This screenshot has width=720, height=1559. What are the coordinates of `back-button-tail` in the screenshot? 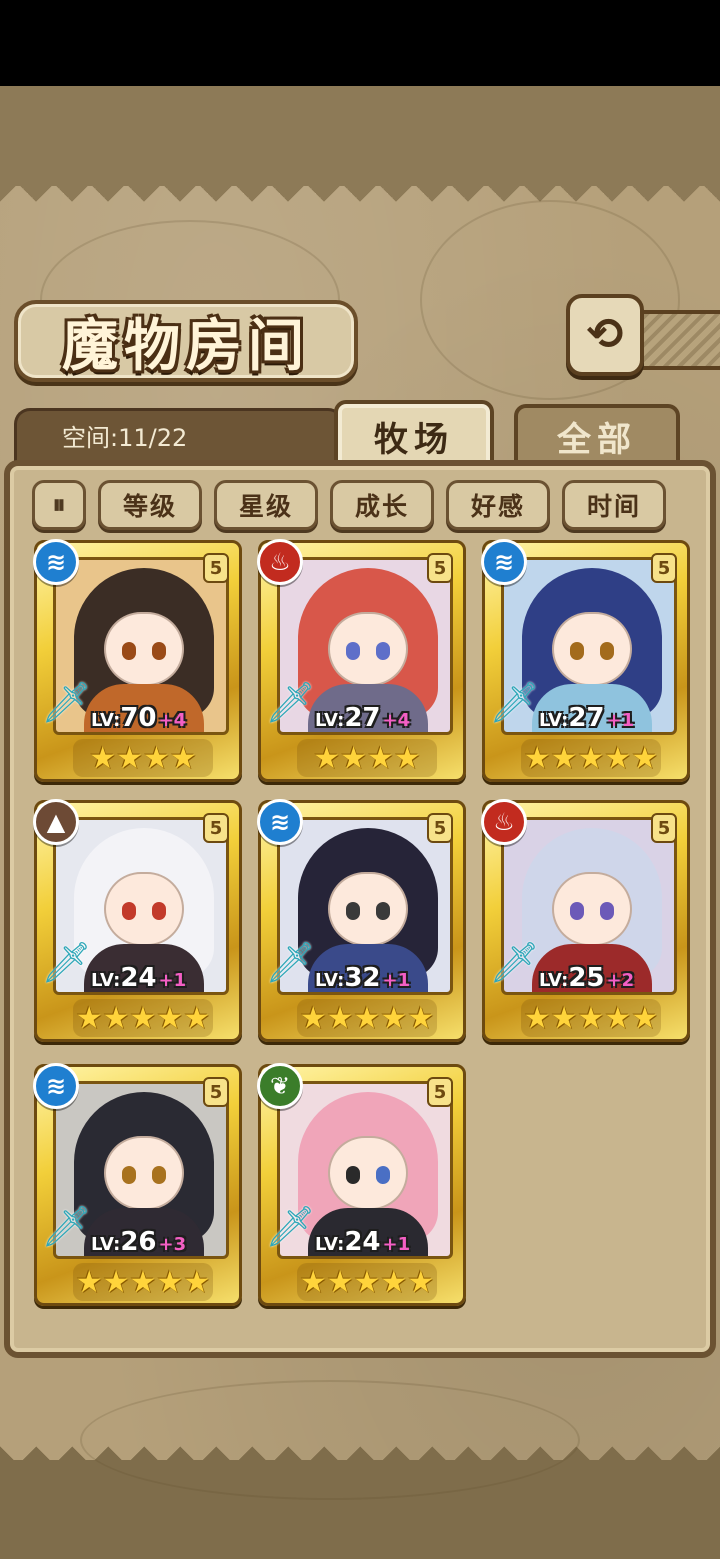 It's located at (680, 340).